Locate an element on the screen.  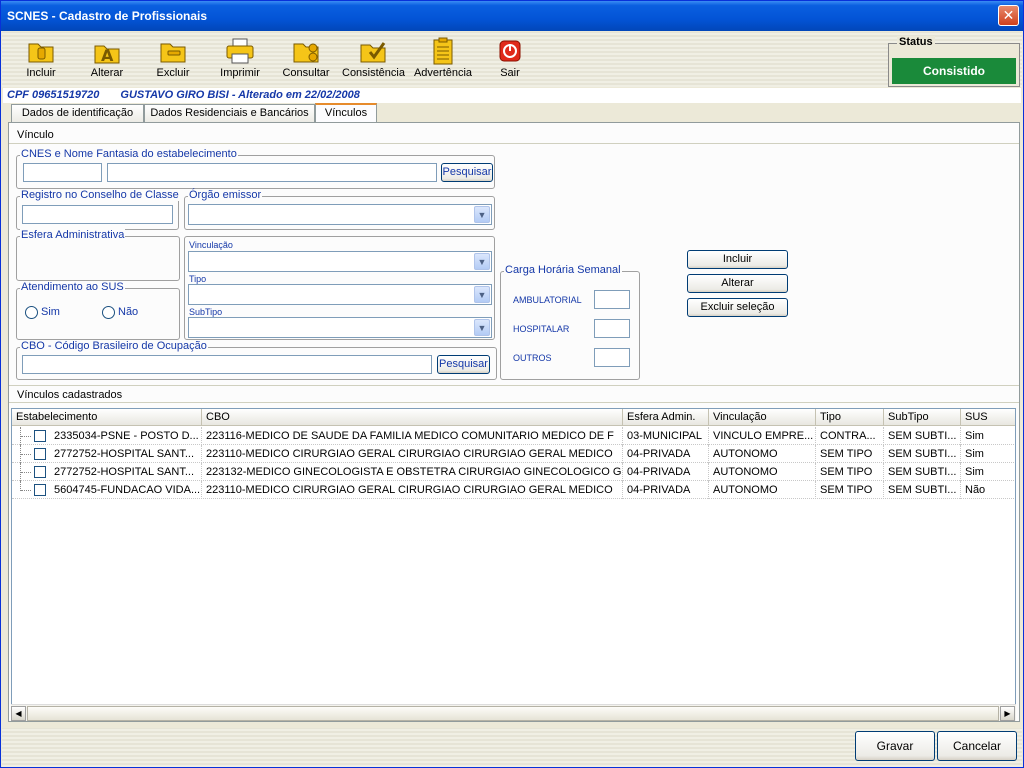
tab-dados-identificacao: Dados de identificação is located at coordinates (77, 113).